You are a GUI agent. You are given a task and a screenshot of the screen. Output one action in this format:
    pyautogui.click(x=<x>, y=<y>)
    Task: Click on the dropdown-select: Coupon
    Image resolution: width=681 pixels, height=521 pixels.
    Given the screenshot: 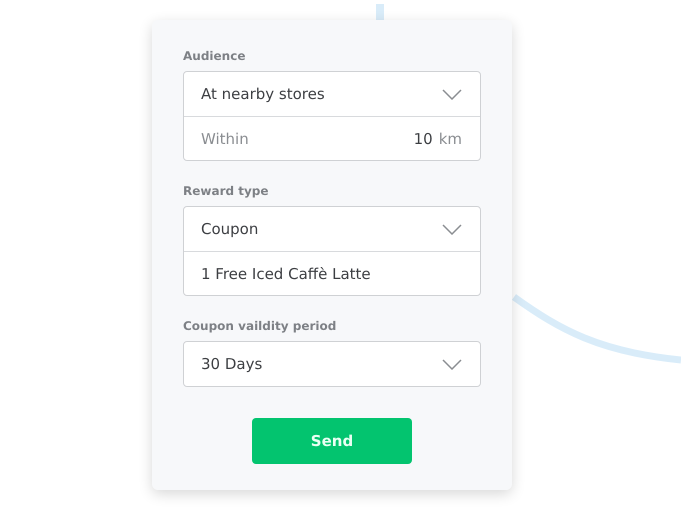 What is the action you would take?
    pyautogui.click(x=332, y=229)
    